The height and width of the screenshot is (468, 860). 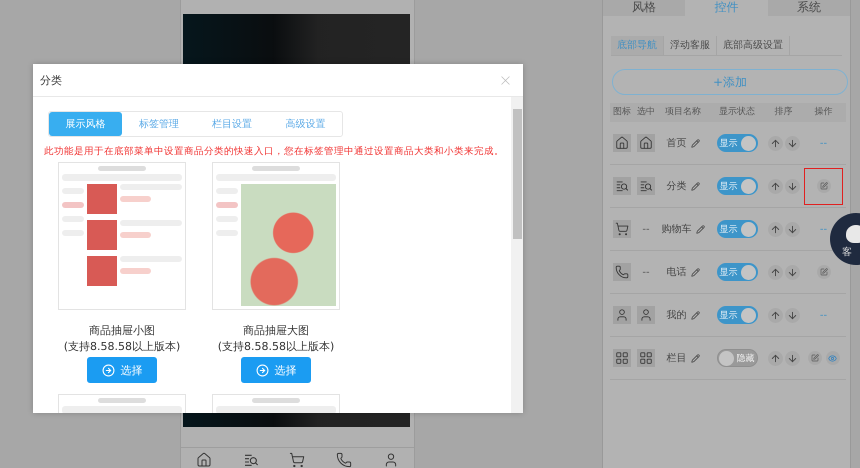 What do you see at coordinates (690, 45) in the screenshot?
I see `sub-tab: 浮动客服` at bounding box center [690, 45].